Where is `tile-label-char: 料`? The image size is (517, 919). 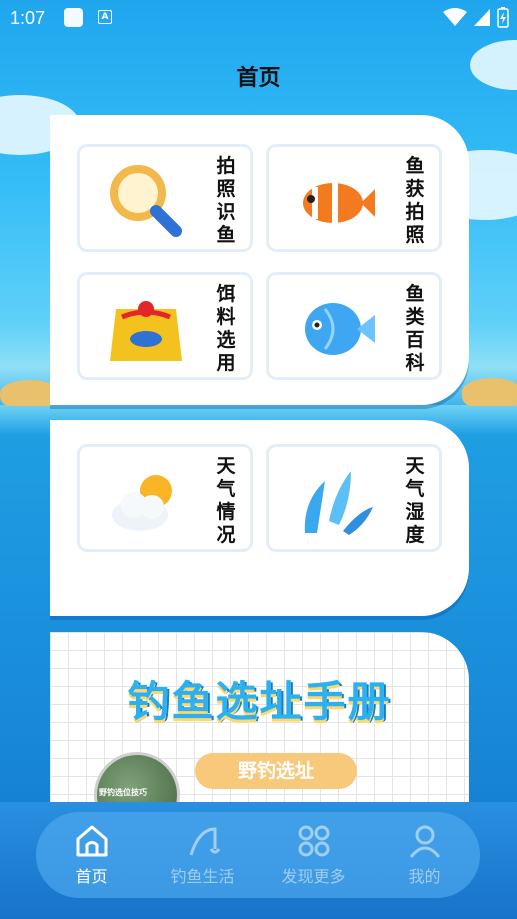
tile-label-char: 料 is located at coordinates (226, 317).